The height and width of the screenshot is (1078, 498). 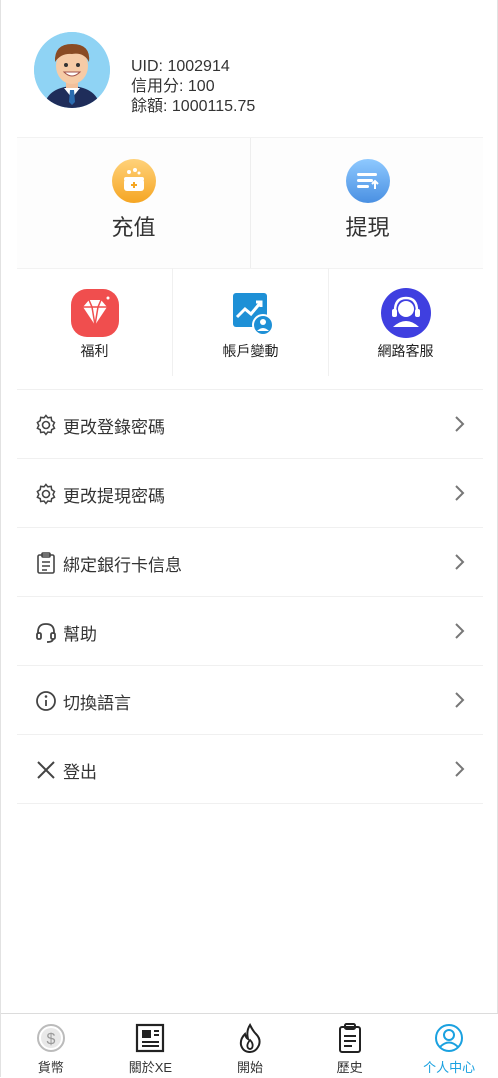 What do you see at coordinates (72, 70) in the screenshot?
I see `avatar` at bounding box center [72, 70].